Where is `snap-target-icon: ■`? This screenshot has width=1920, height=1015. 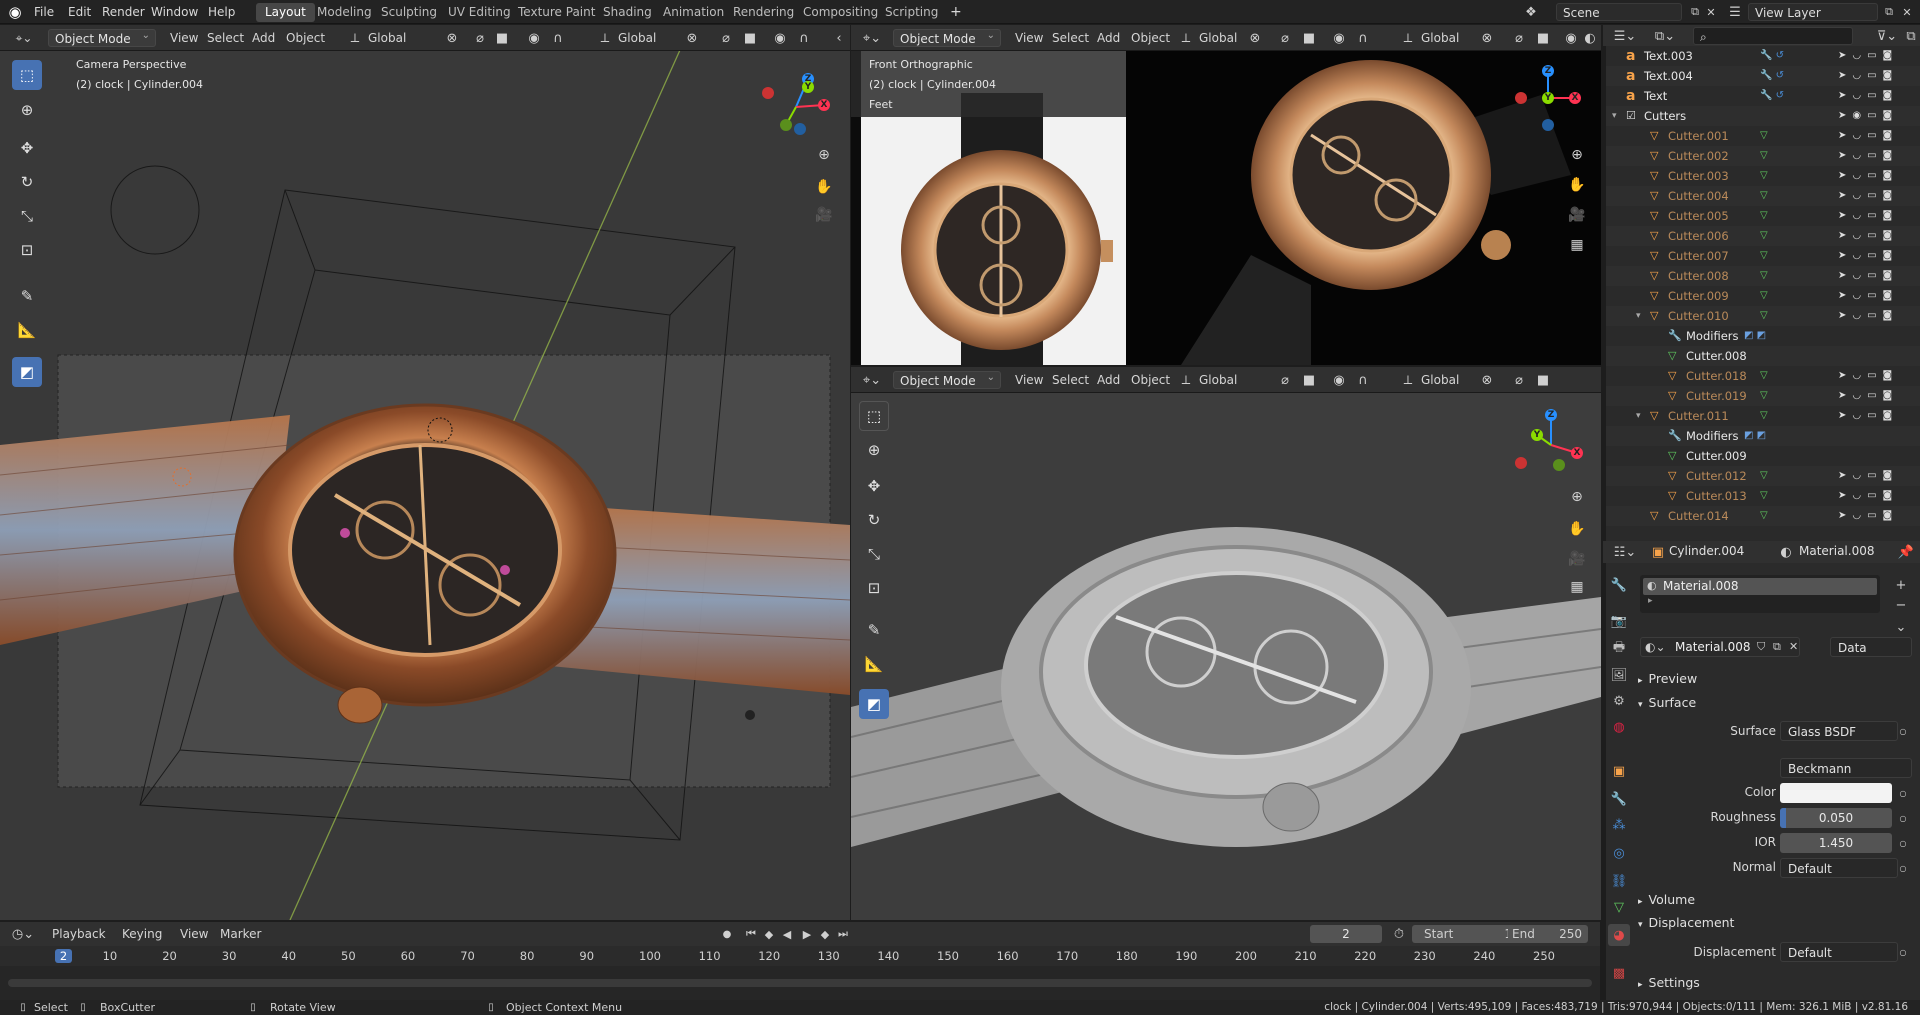 snap-target-icon: ■ is located at coordinates (502, 38).